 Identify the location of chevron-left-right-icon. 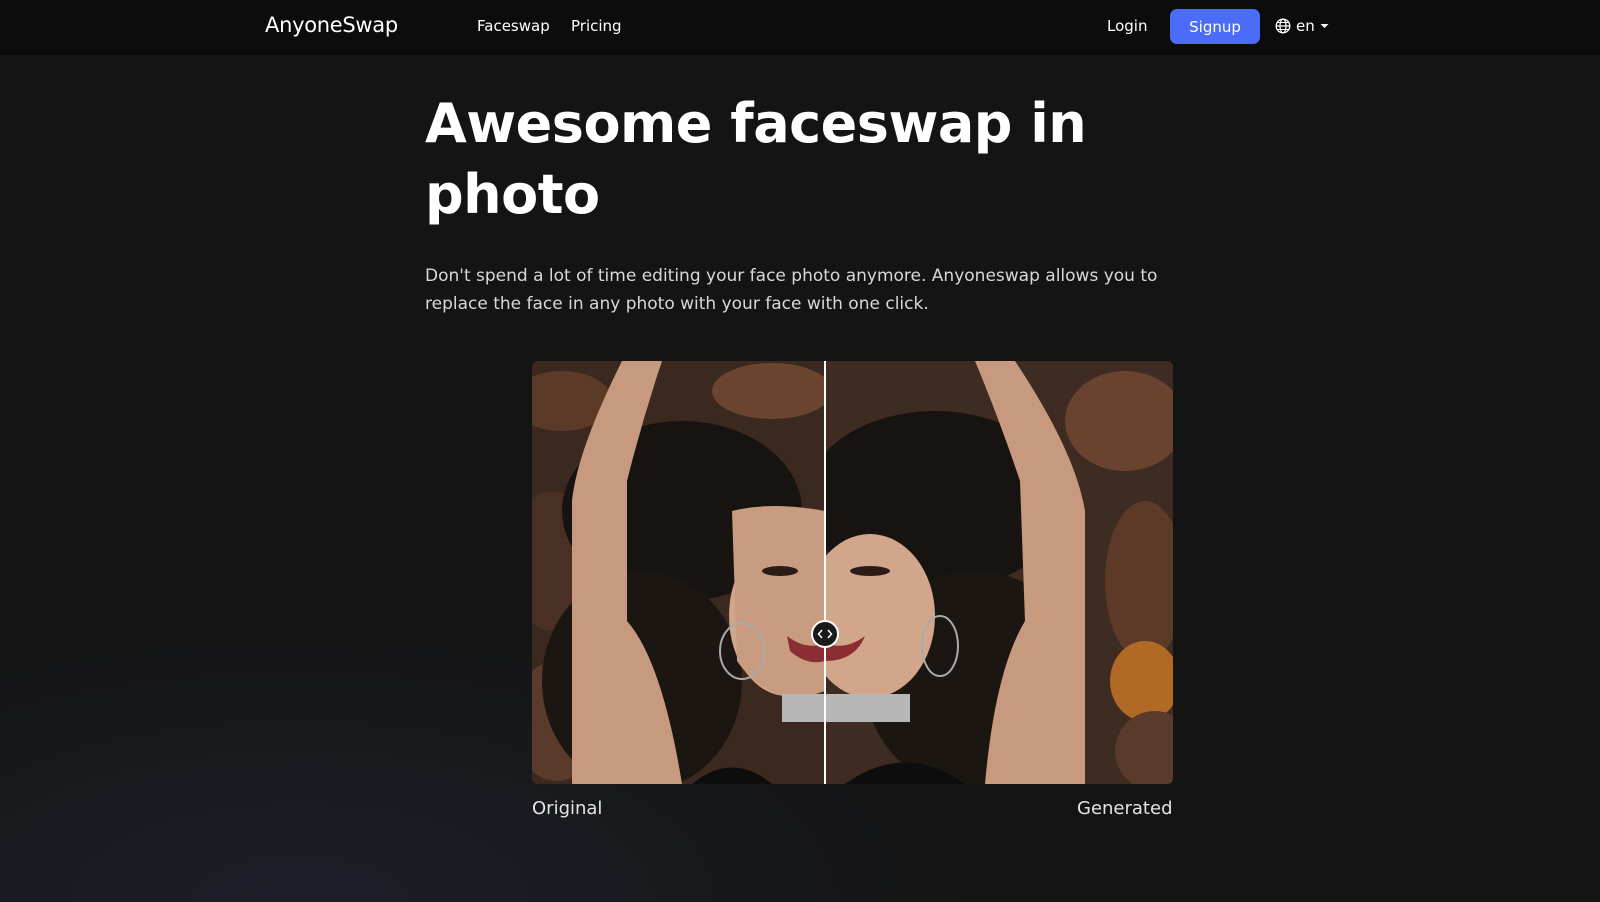
(825, 634).